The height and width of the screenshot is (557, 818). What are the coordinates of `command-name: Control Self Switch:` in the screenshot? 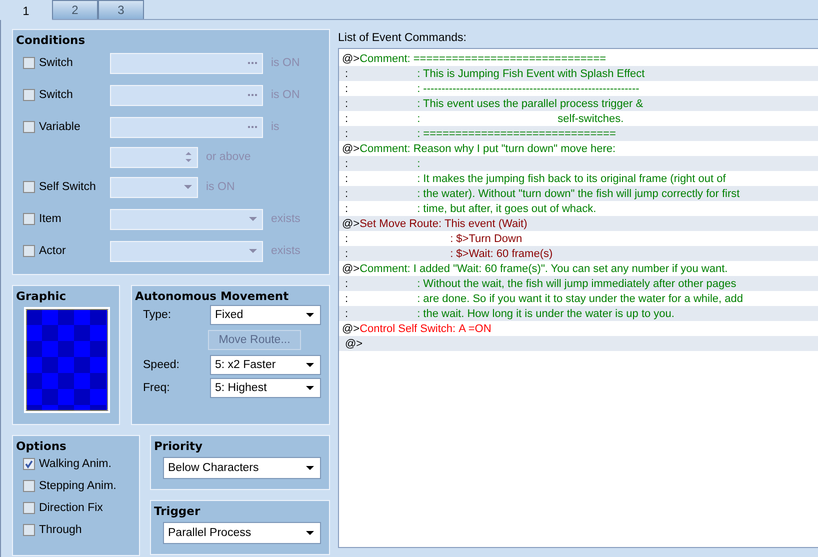 It's located at (408, 328).